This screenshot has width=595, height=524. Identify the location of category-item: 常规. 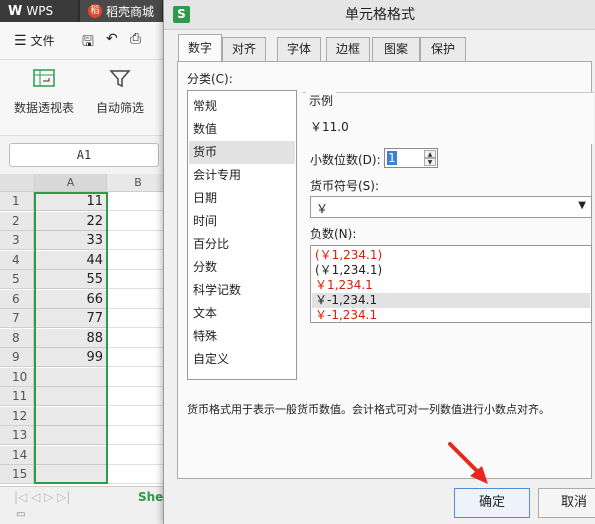
(242, 106).